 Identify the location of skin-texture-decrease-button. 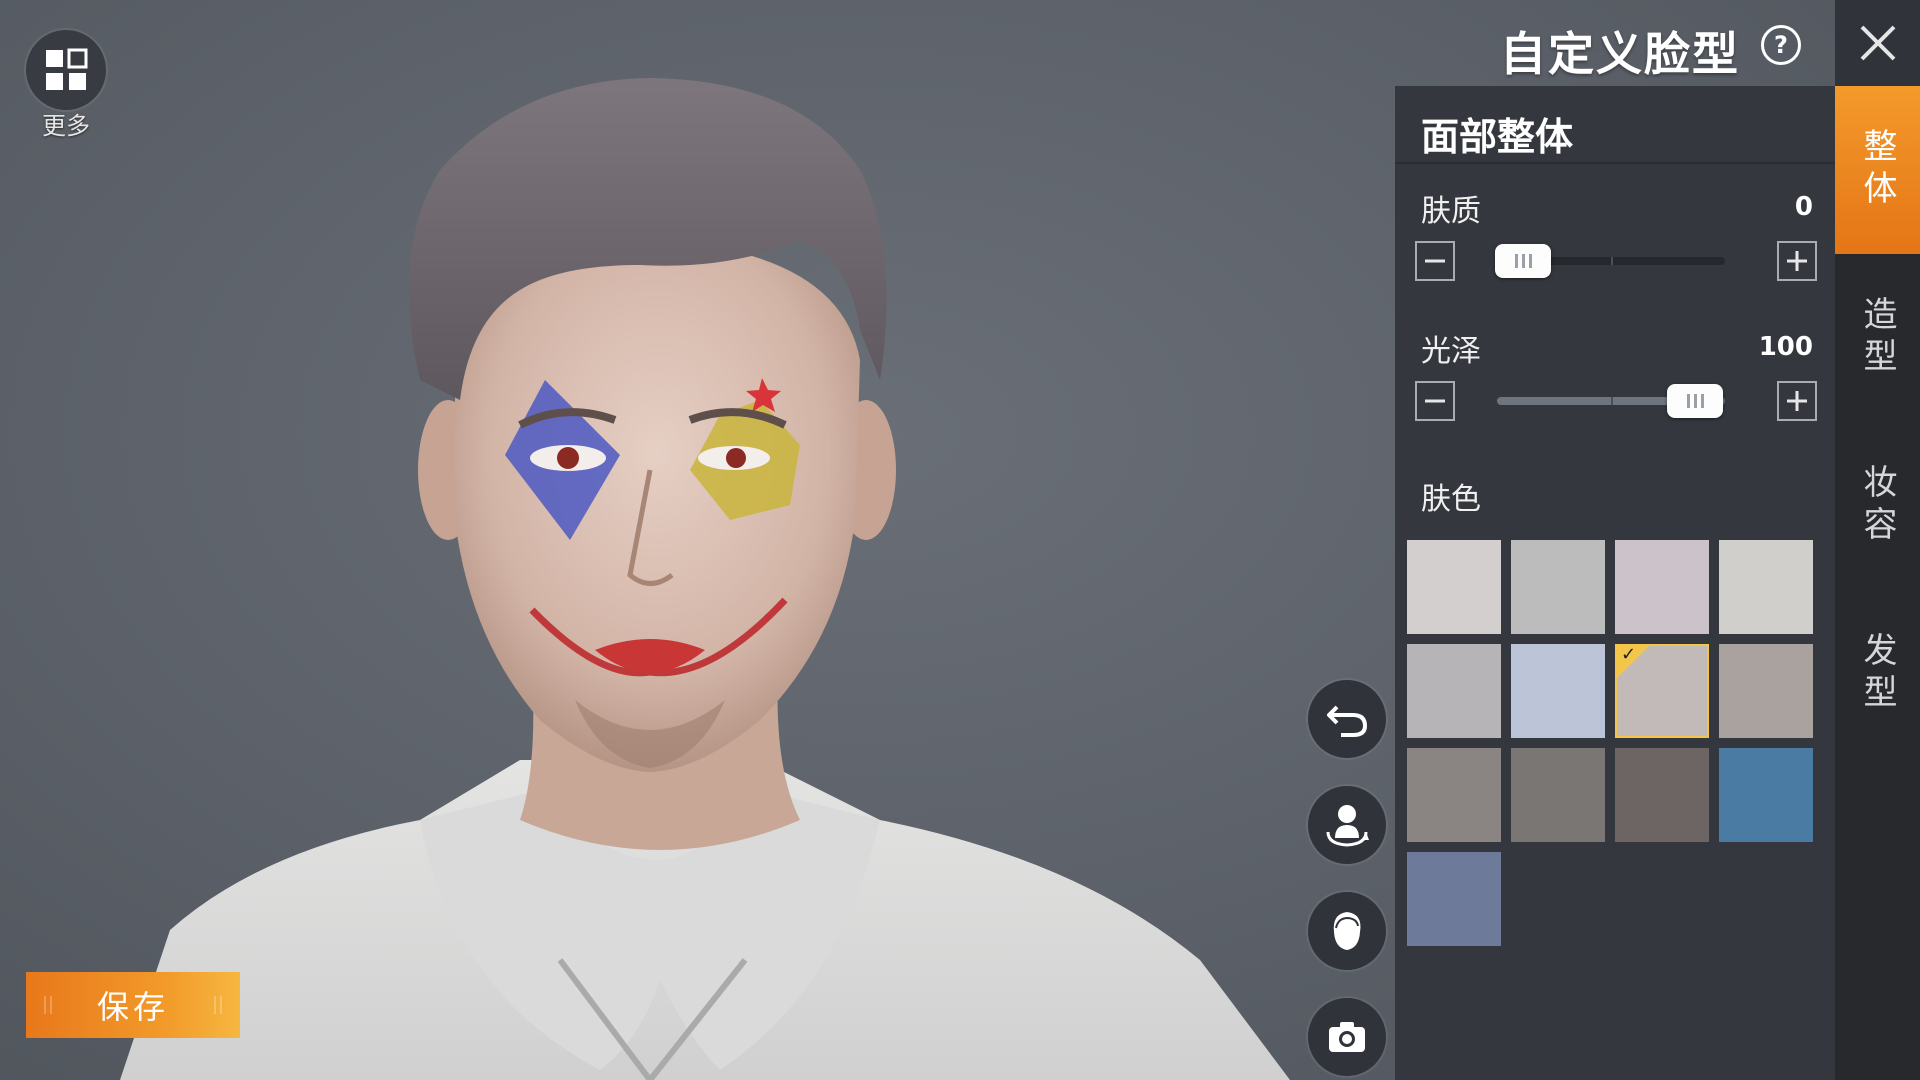
(1435, 261).